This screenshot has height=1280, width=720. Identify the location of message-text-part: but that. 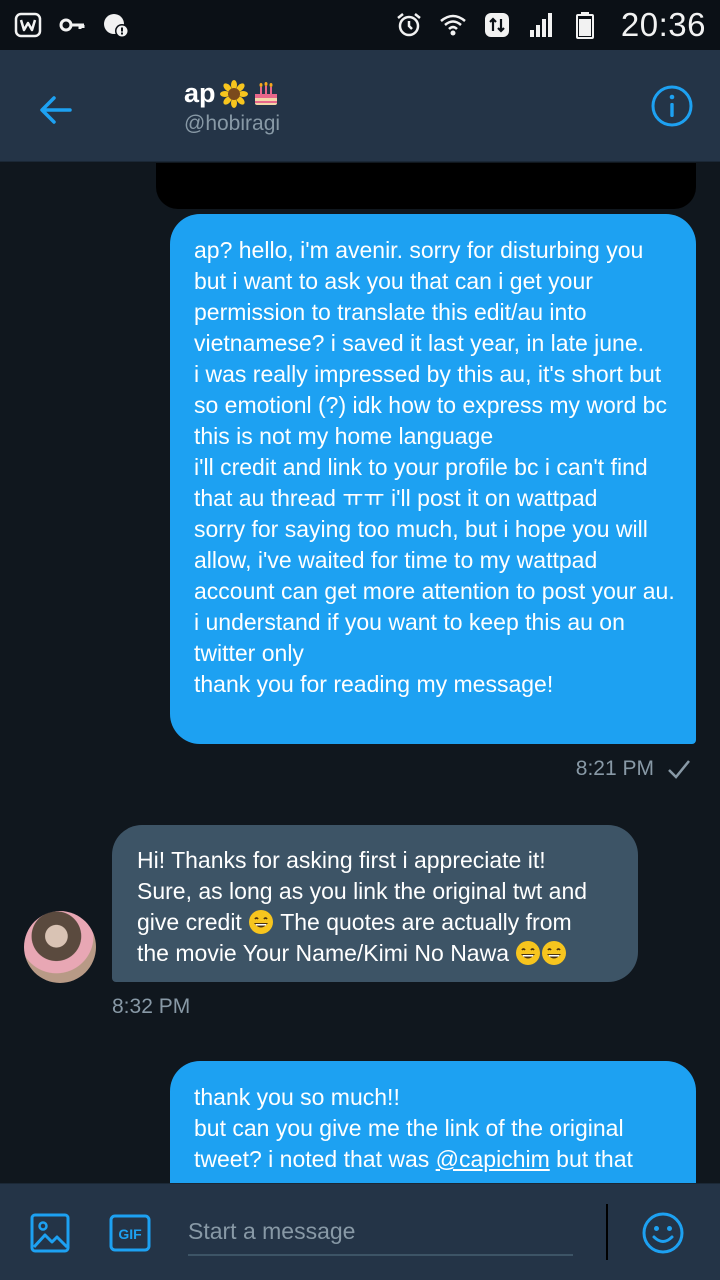
(591, 1159).